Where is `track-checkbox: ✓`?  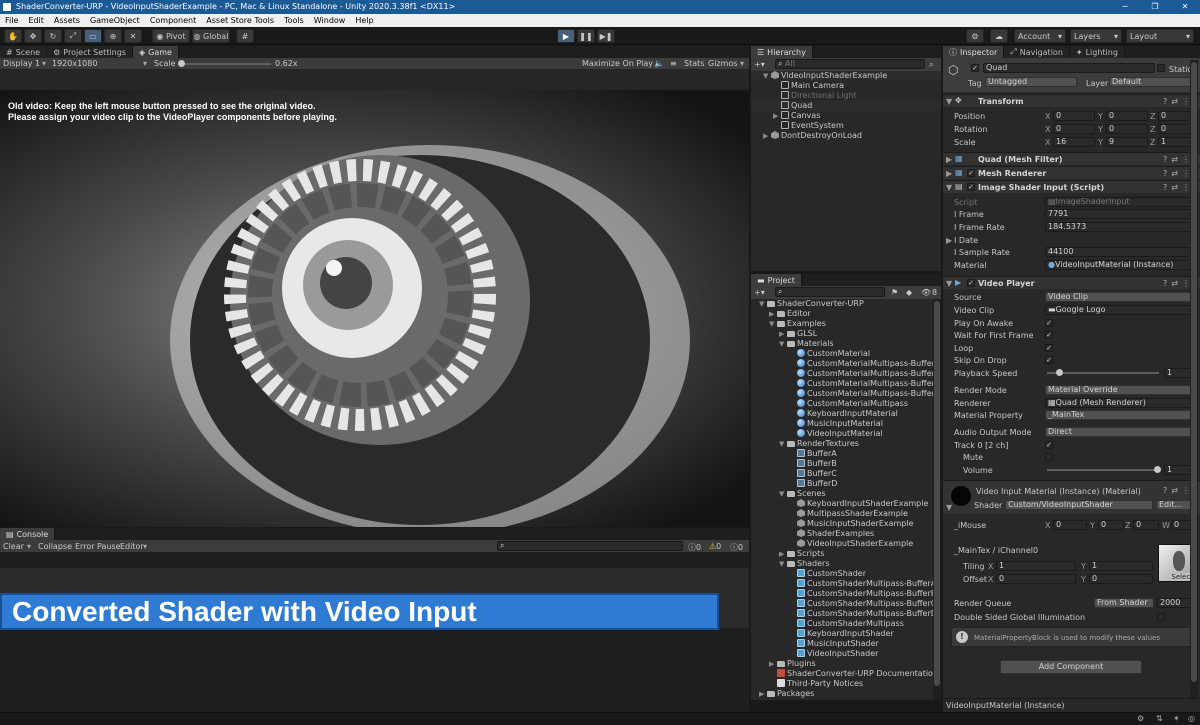 track-checkbox: ✓ is located at coordinates (1049, 445).